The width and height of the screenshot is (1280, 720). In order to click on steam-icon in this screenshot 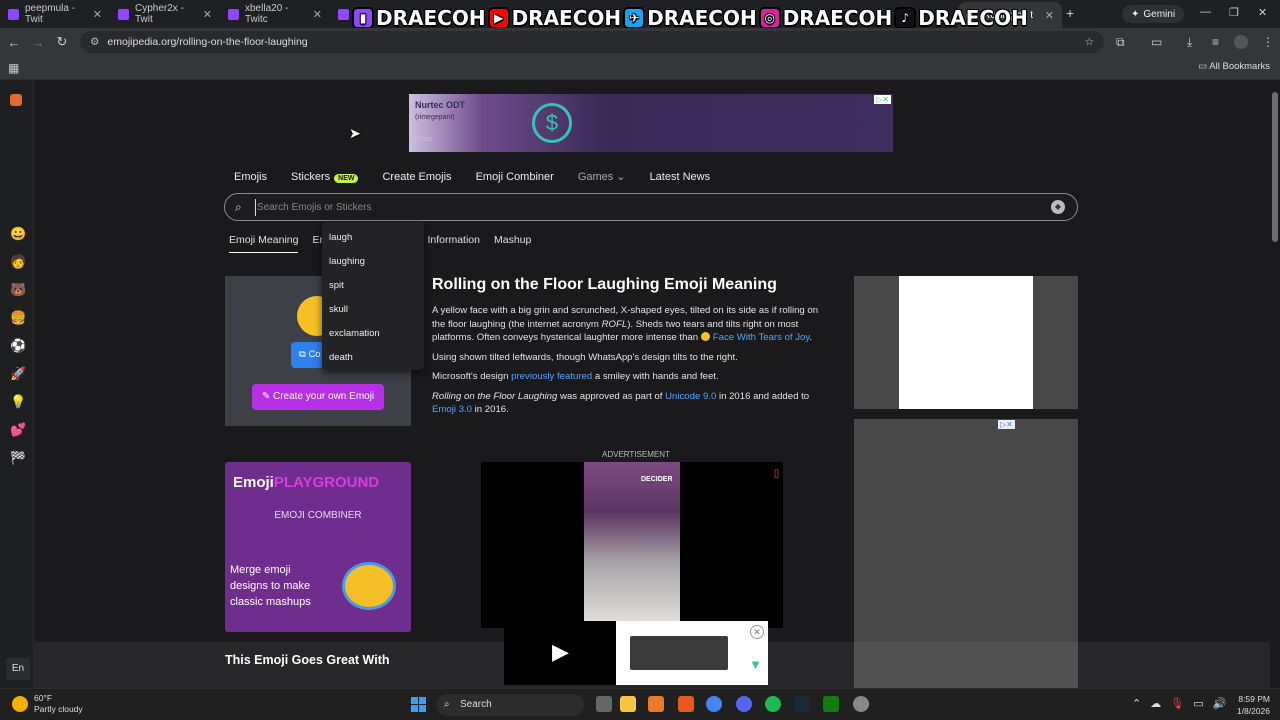, I will do `click(802, 704)`.